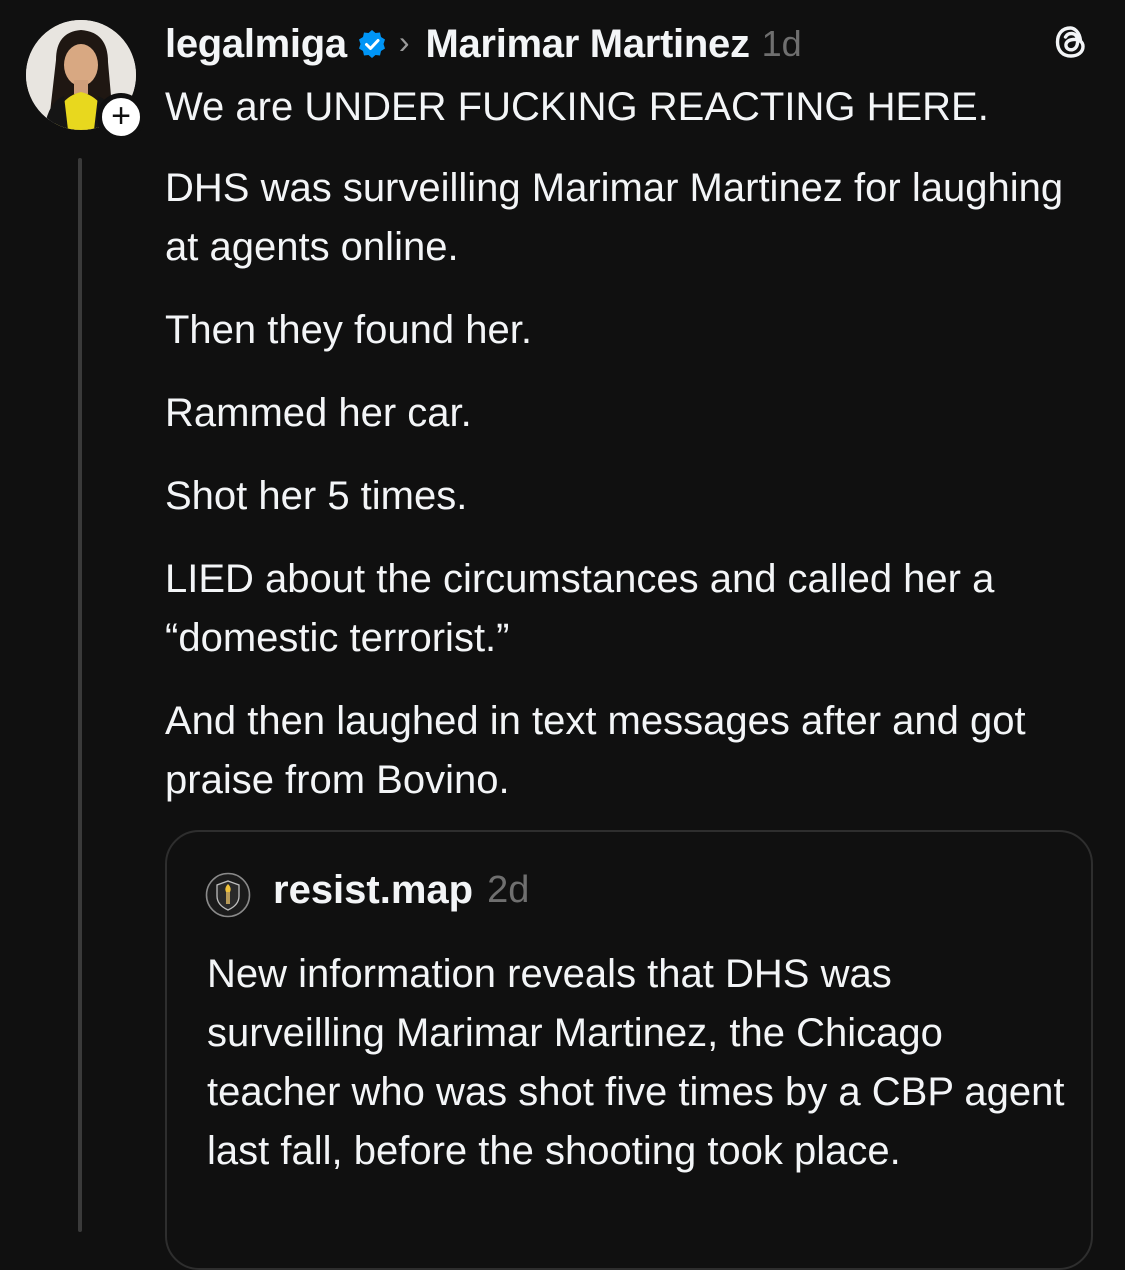 This screenshot has height=1270, width=1125. What do you see at coordinates (587, 44) in the screenshot?
I see `reply-to-username: Marimar Martinez` at bounding box center [587, 44].